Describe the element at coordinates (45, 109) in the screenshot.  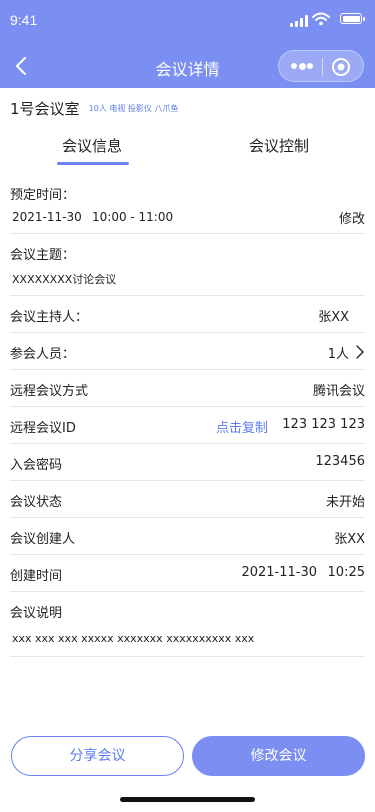
I see `room-name: 1号会议室` at that location.